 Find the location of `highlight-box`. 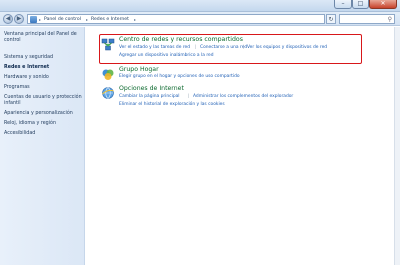

highlight-box is located at coordinates (230, 49).